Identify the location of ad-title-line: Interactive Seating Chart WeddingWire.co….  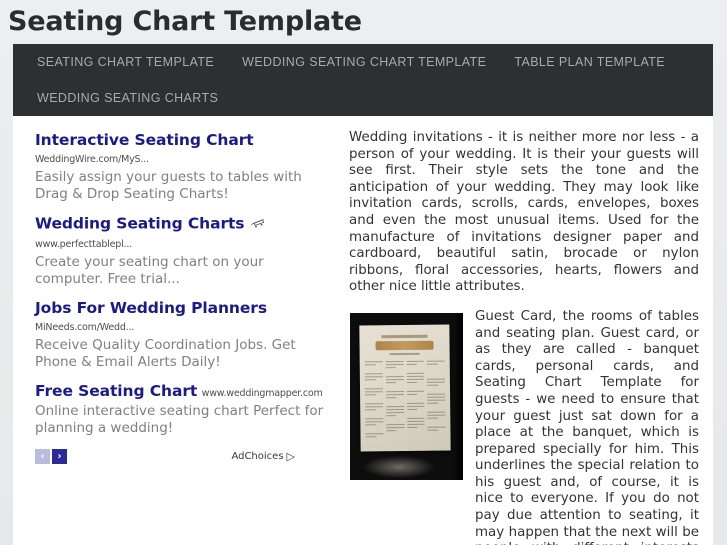
(185, 150).